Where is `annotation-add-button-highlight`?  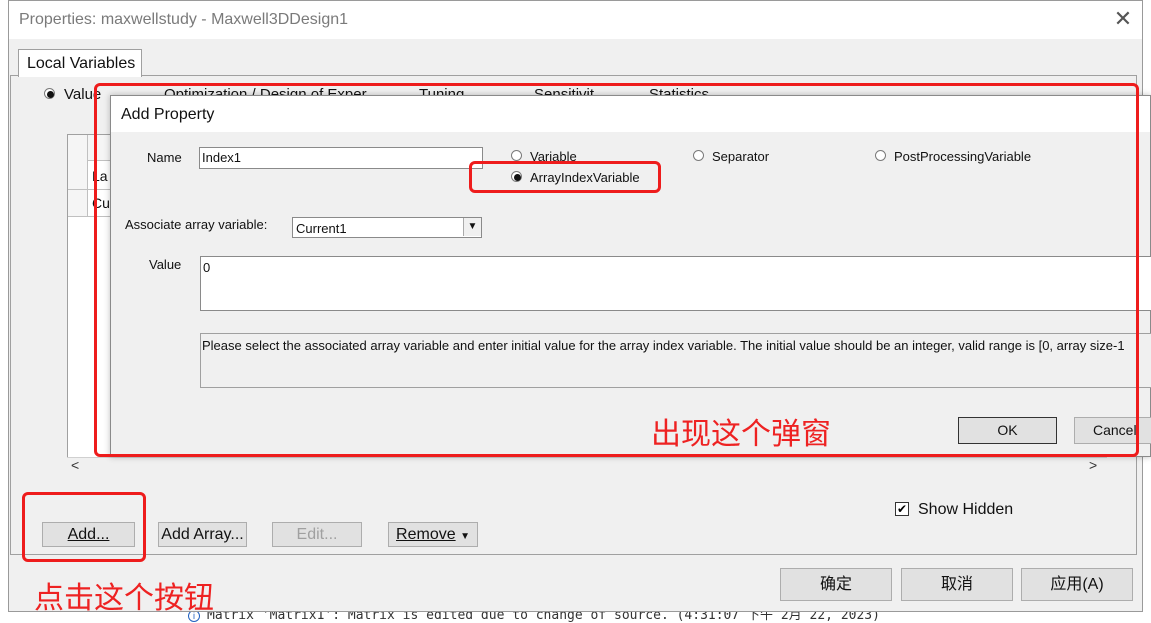
annotation-add-button-highlight is located at coordinates (84, 527).